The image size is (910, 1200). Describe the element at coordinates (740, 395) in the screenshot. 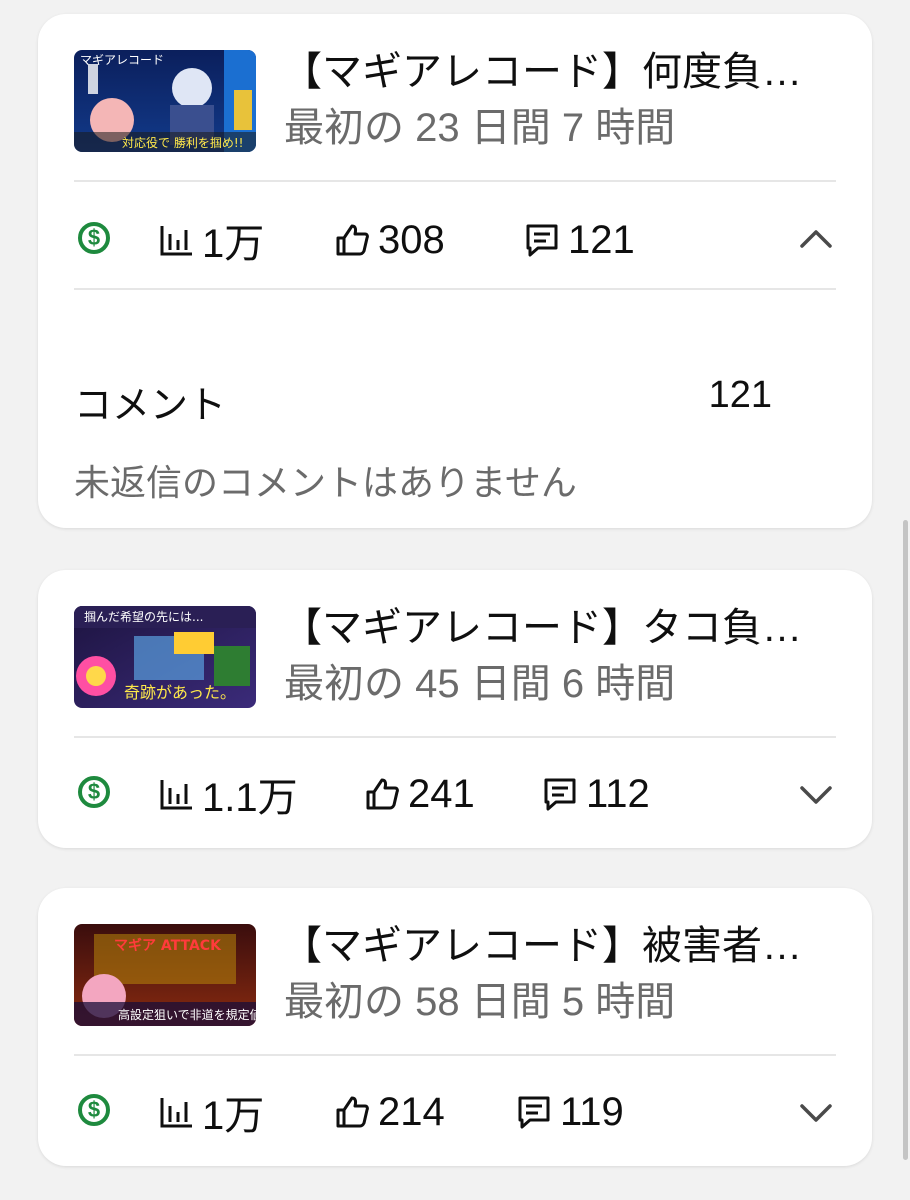

I see `comments-panel-count: 121` at that location.